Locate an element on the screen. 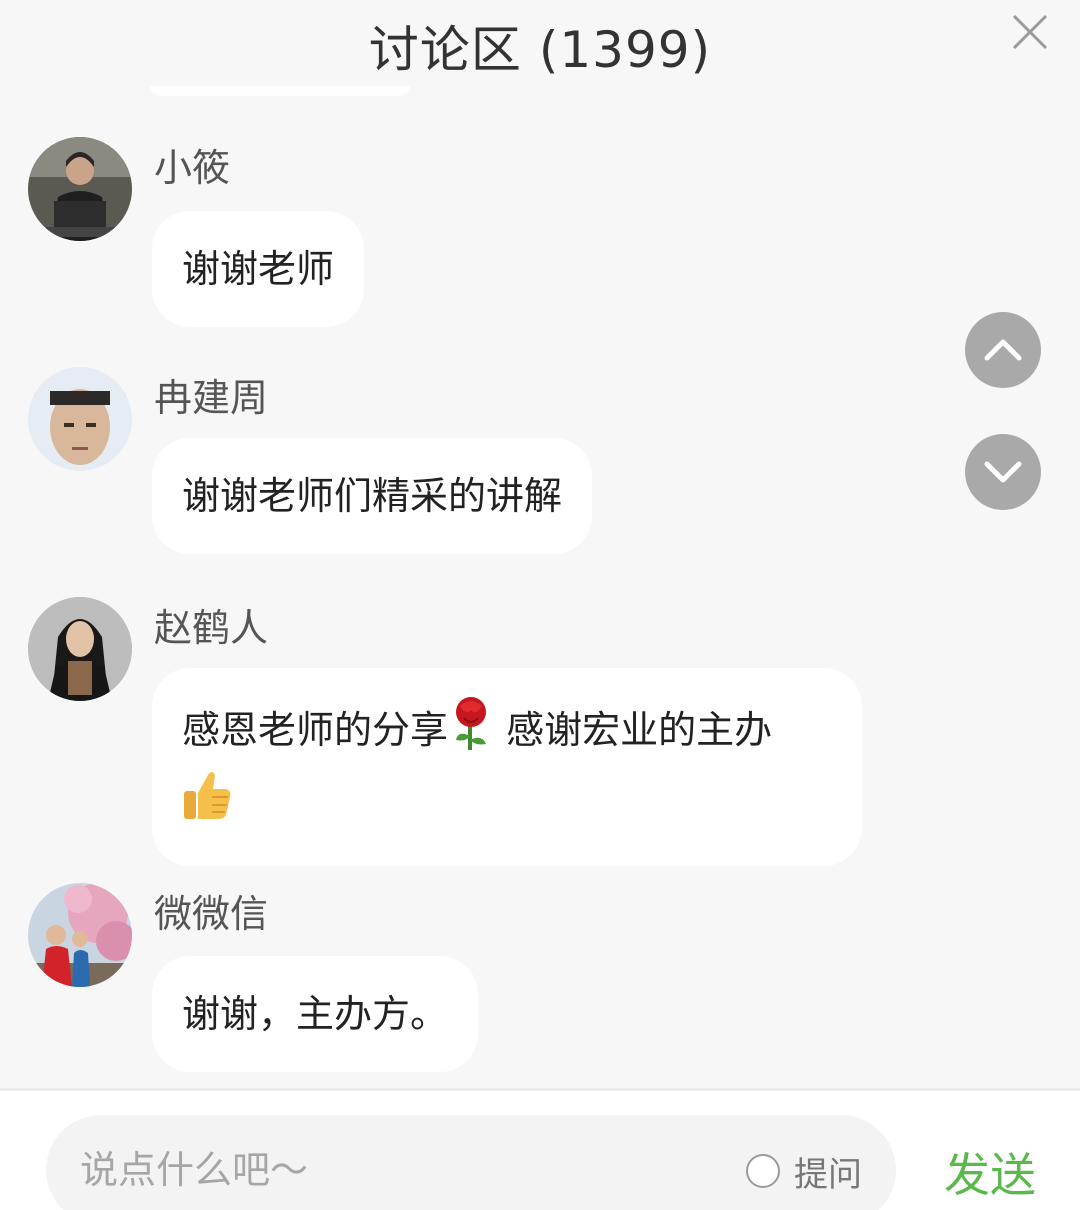  scroll-up-button is located at coordinates (1003, 350).